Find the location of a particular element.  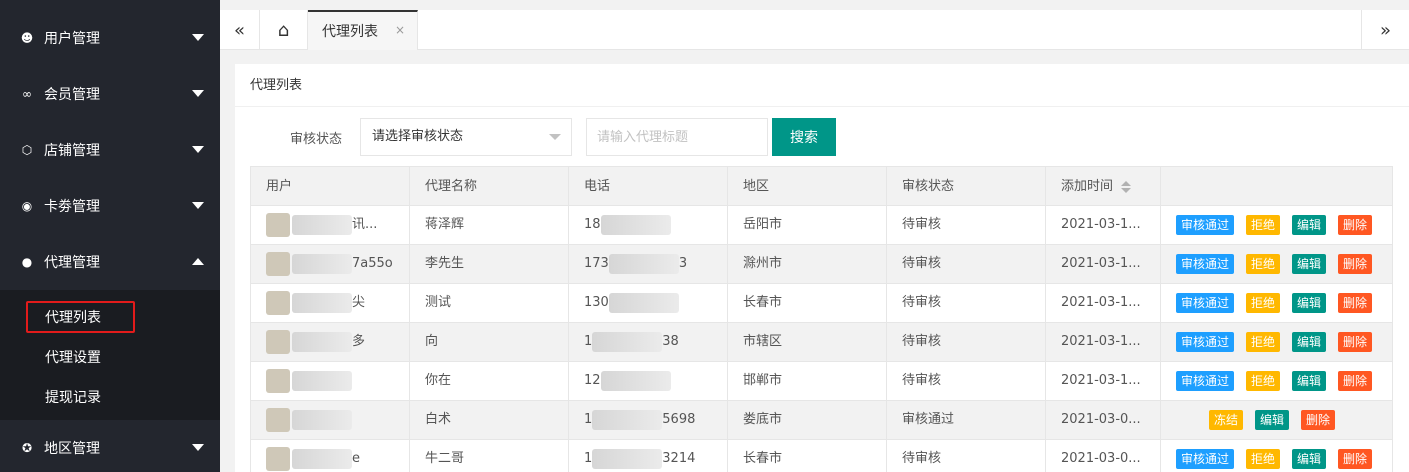

sidebar-item-coupon-management: ◉ 卡劵管理 is located at coordinates (110, 206).